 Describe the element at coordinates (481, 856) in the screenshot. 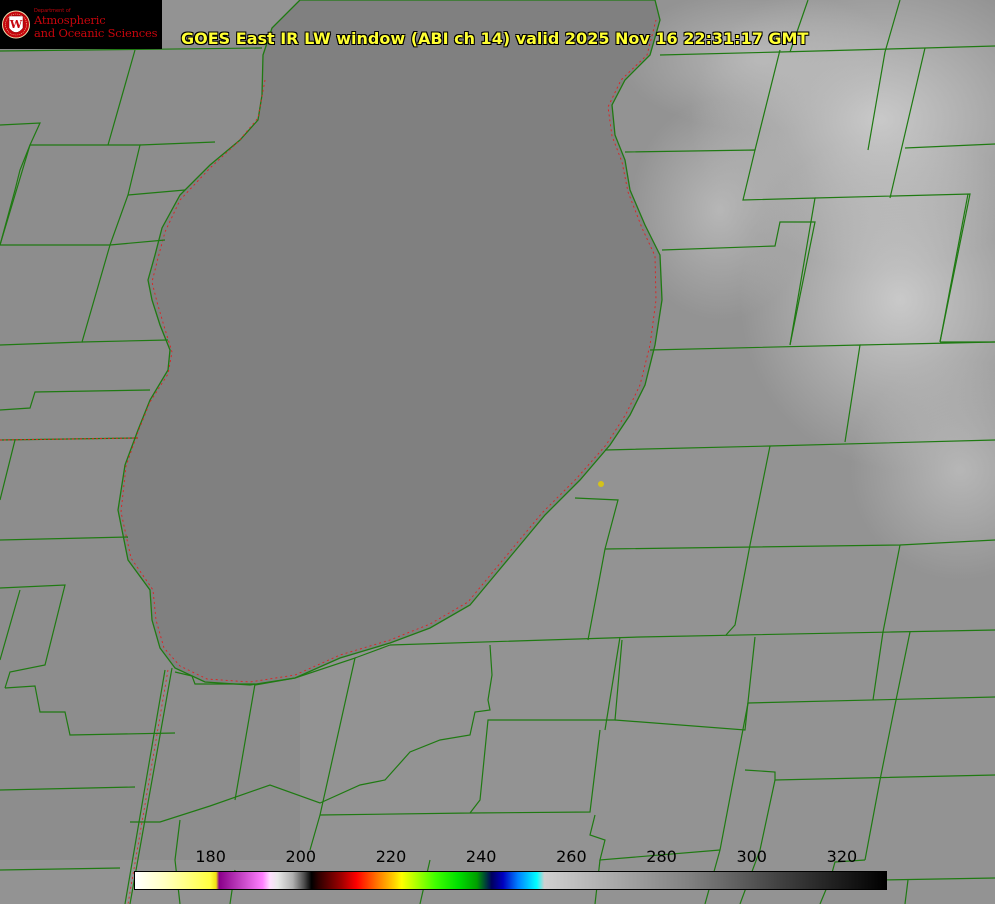

I see `colorbar-tick-240: 240` at that location.